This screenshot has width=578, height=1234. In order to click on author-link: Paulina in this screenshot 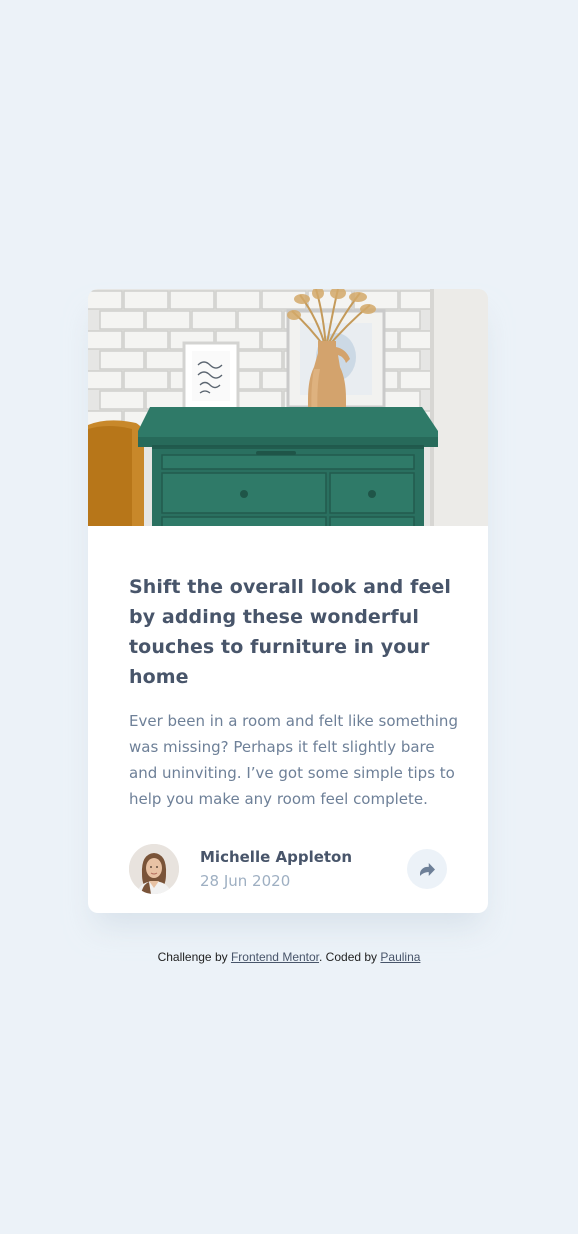, I will do `click(400, 957)`.